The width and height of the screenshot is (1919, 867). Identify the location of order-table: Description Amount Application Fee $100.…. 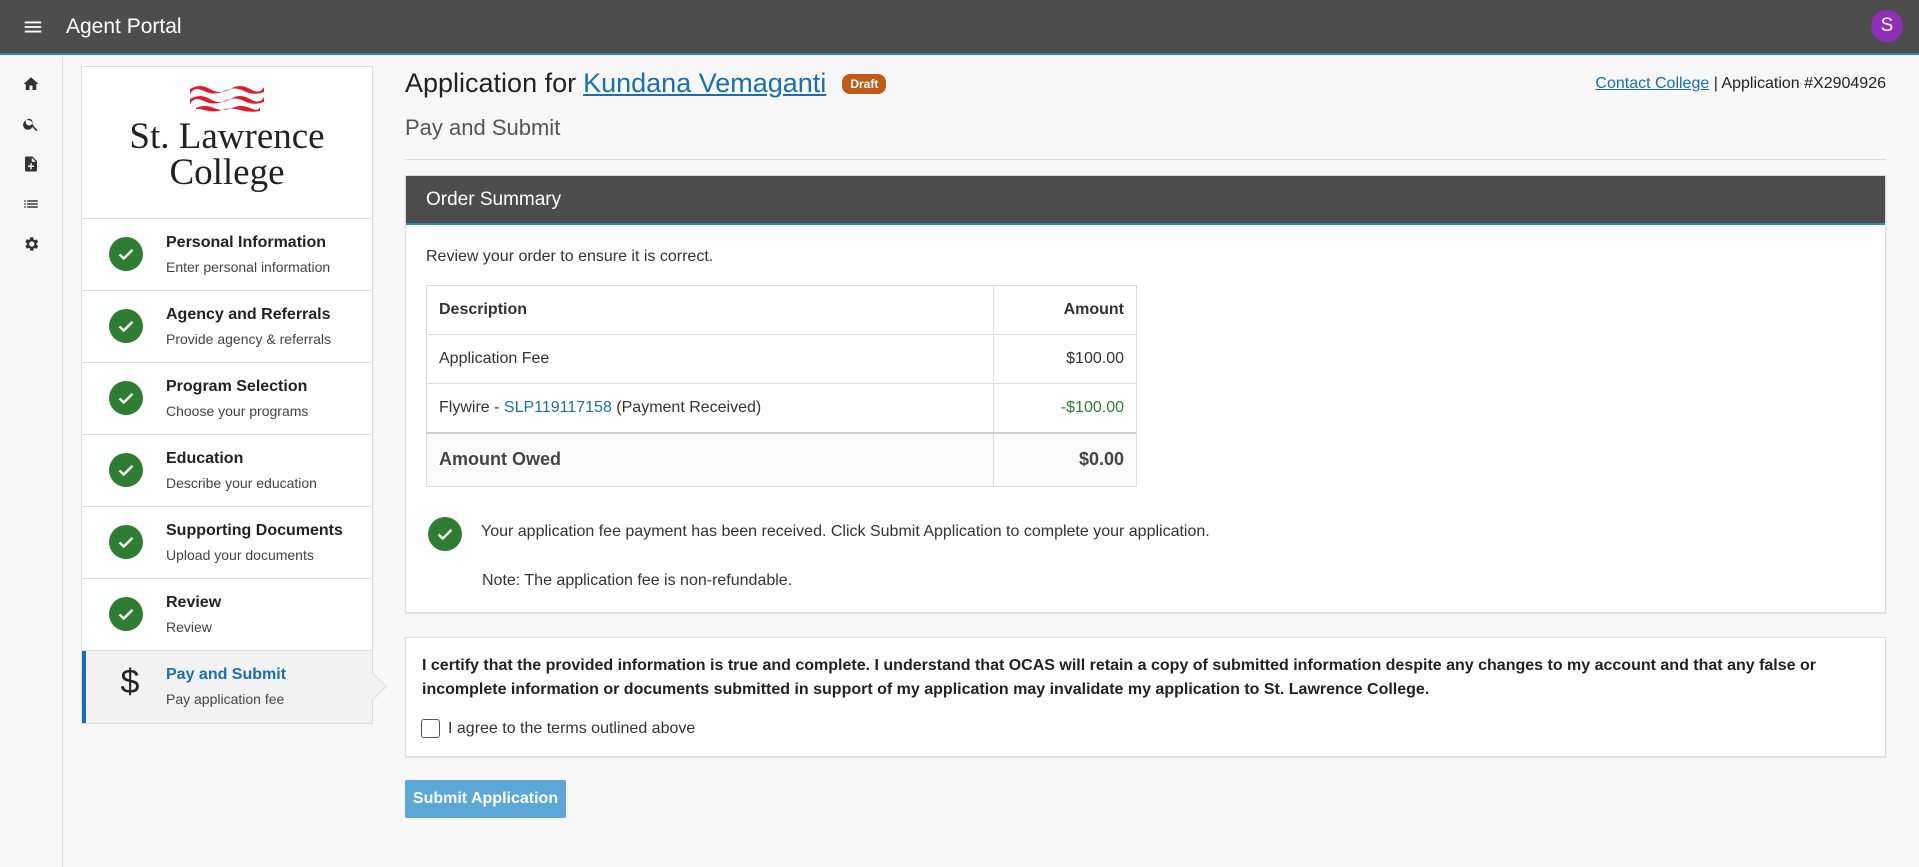
(781, 386).